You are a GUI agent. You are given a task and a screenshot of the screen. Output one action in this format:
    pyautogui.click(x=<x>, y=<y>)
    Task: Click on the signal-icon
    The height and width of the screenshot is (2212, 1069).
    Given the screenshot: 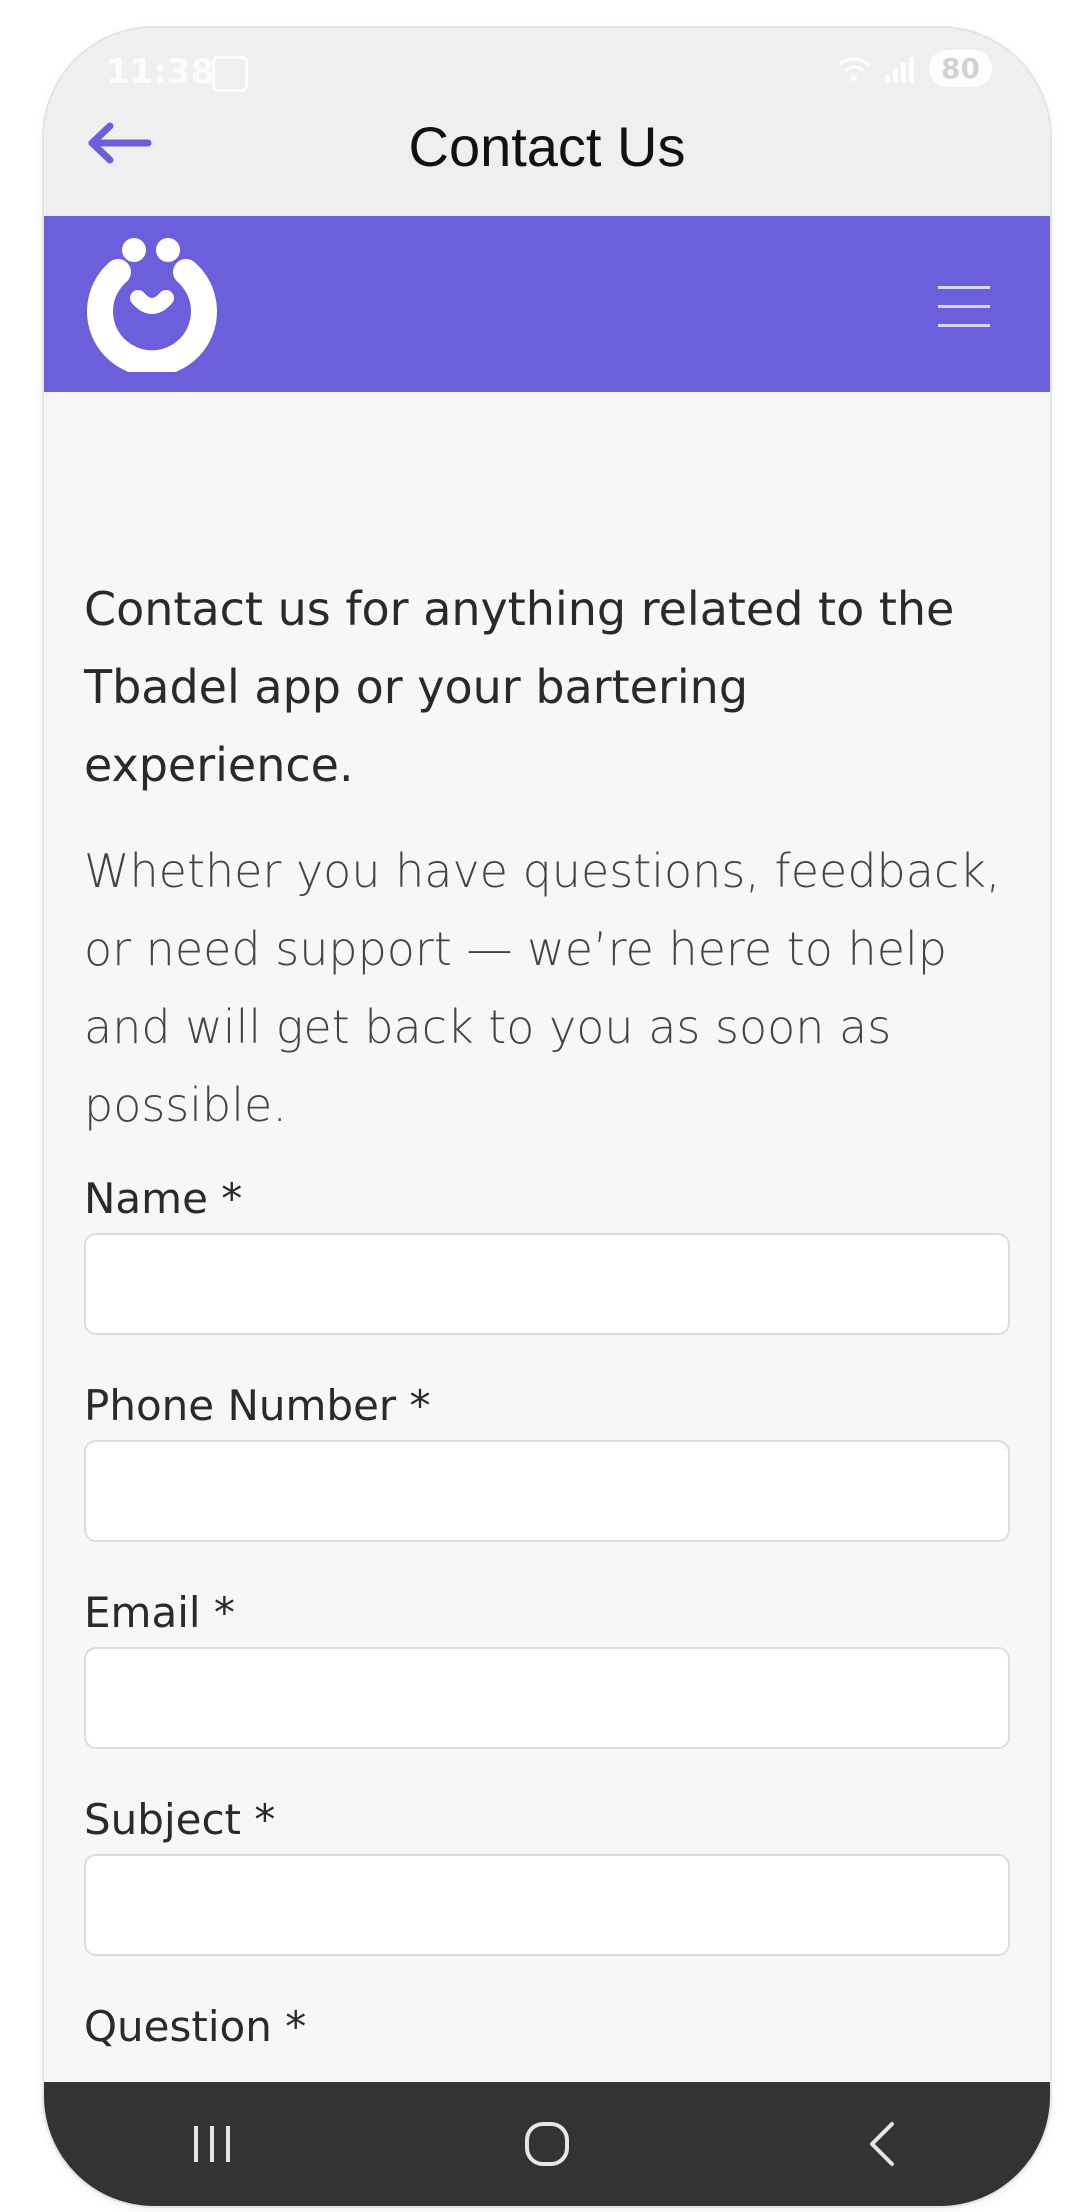 What is the action you would take?
    pyautogui.click(x=900, y=69)
    